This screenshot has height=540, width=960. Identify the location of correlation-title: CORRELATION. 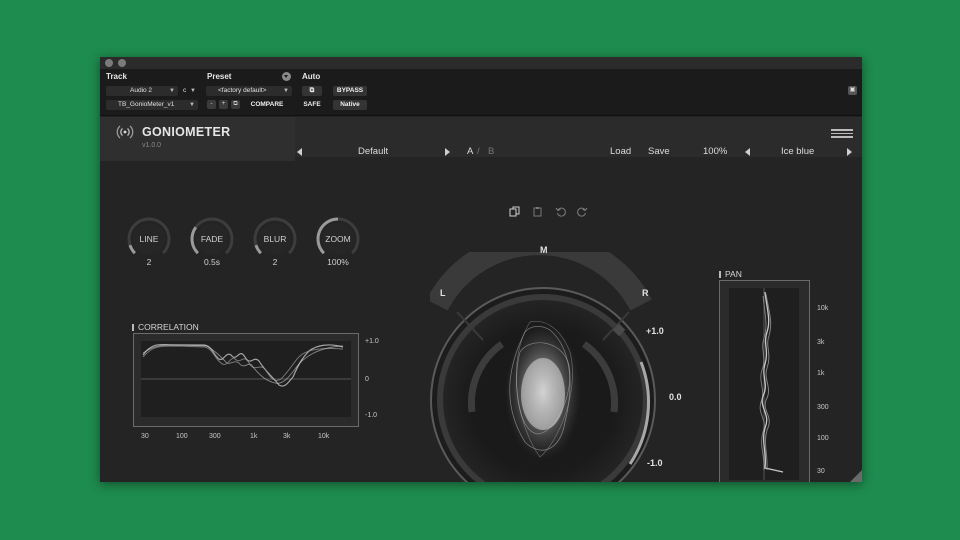
(165, 327).